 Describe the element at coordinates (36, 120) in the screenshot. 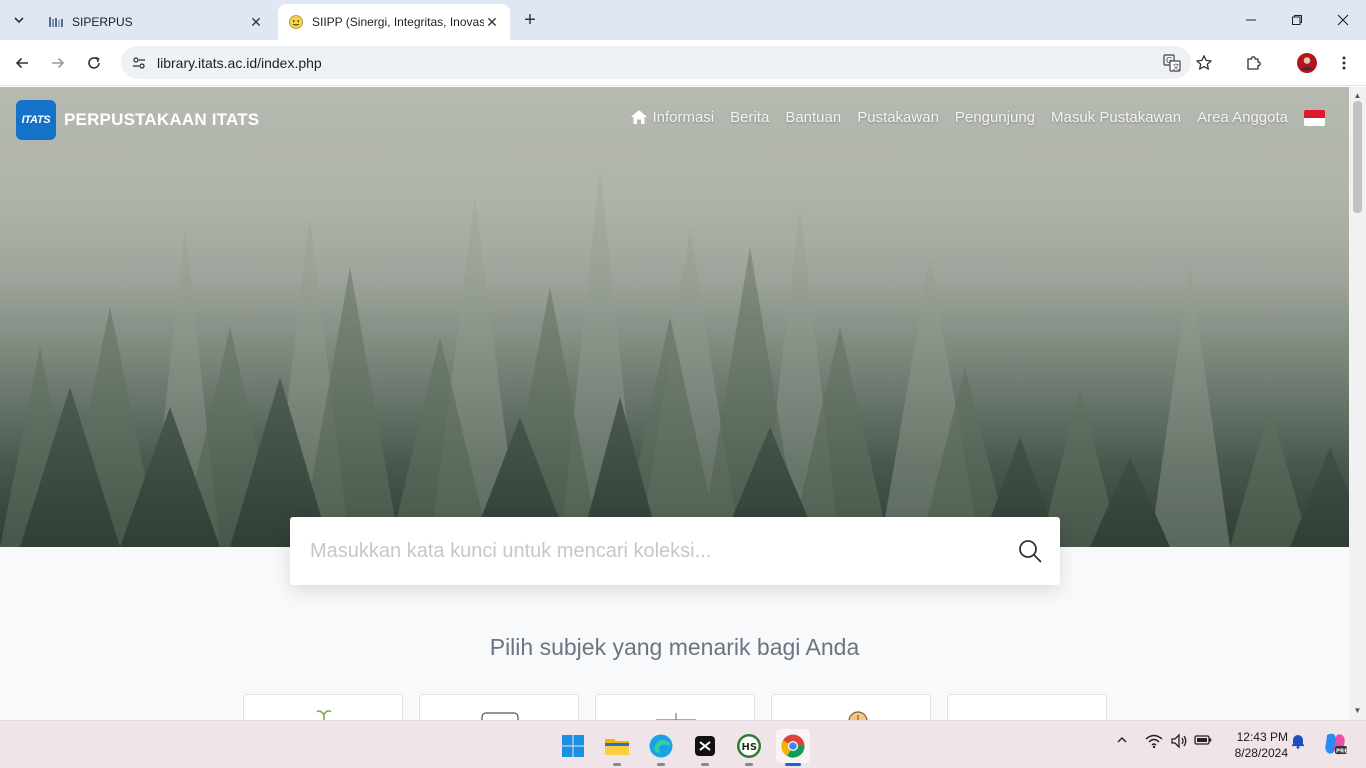

I see `itats-logo: ITATS` at that location.